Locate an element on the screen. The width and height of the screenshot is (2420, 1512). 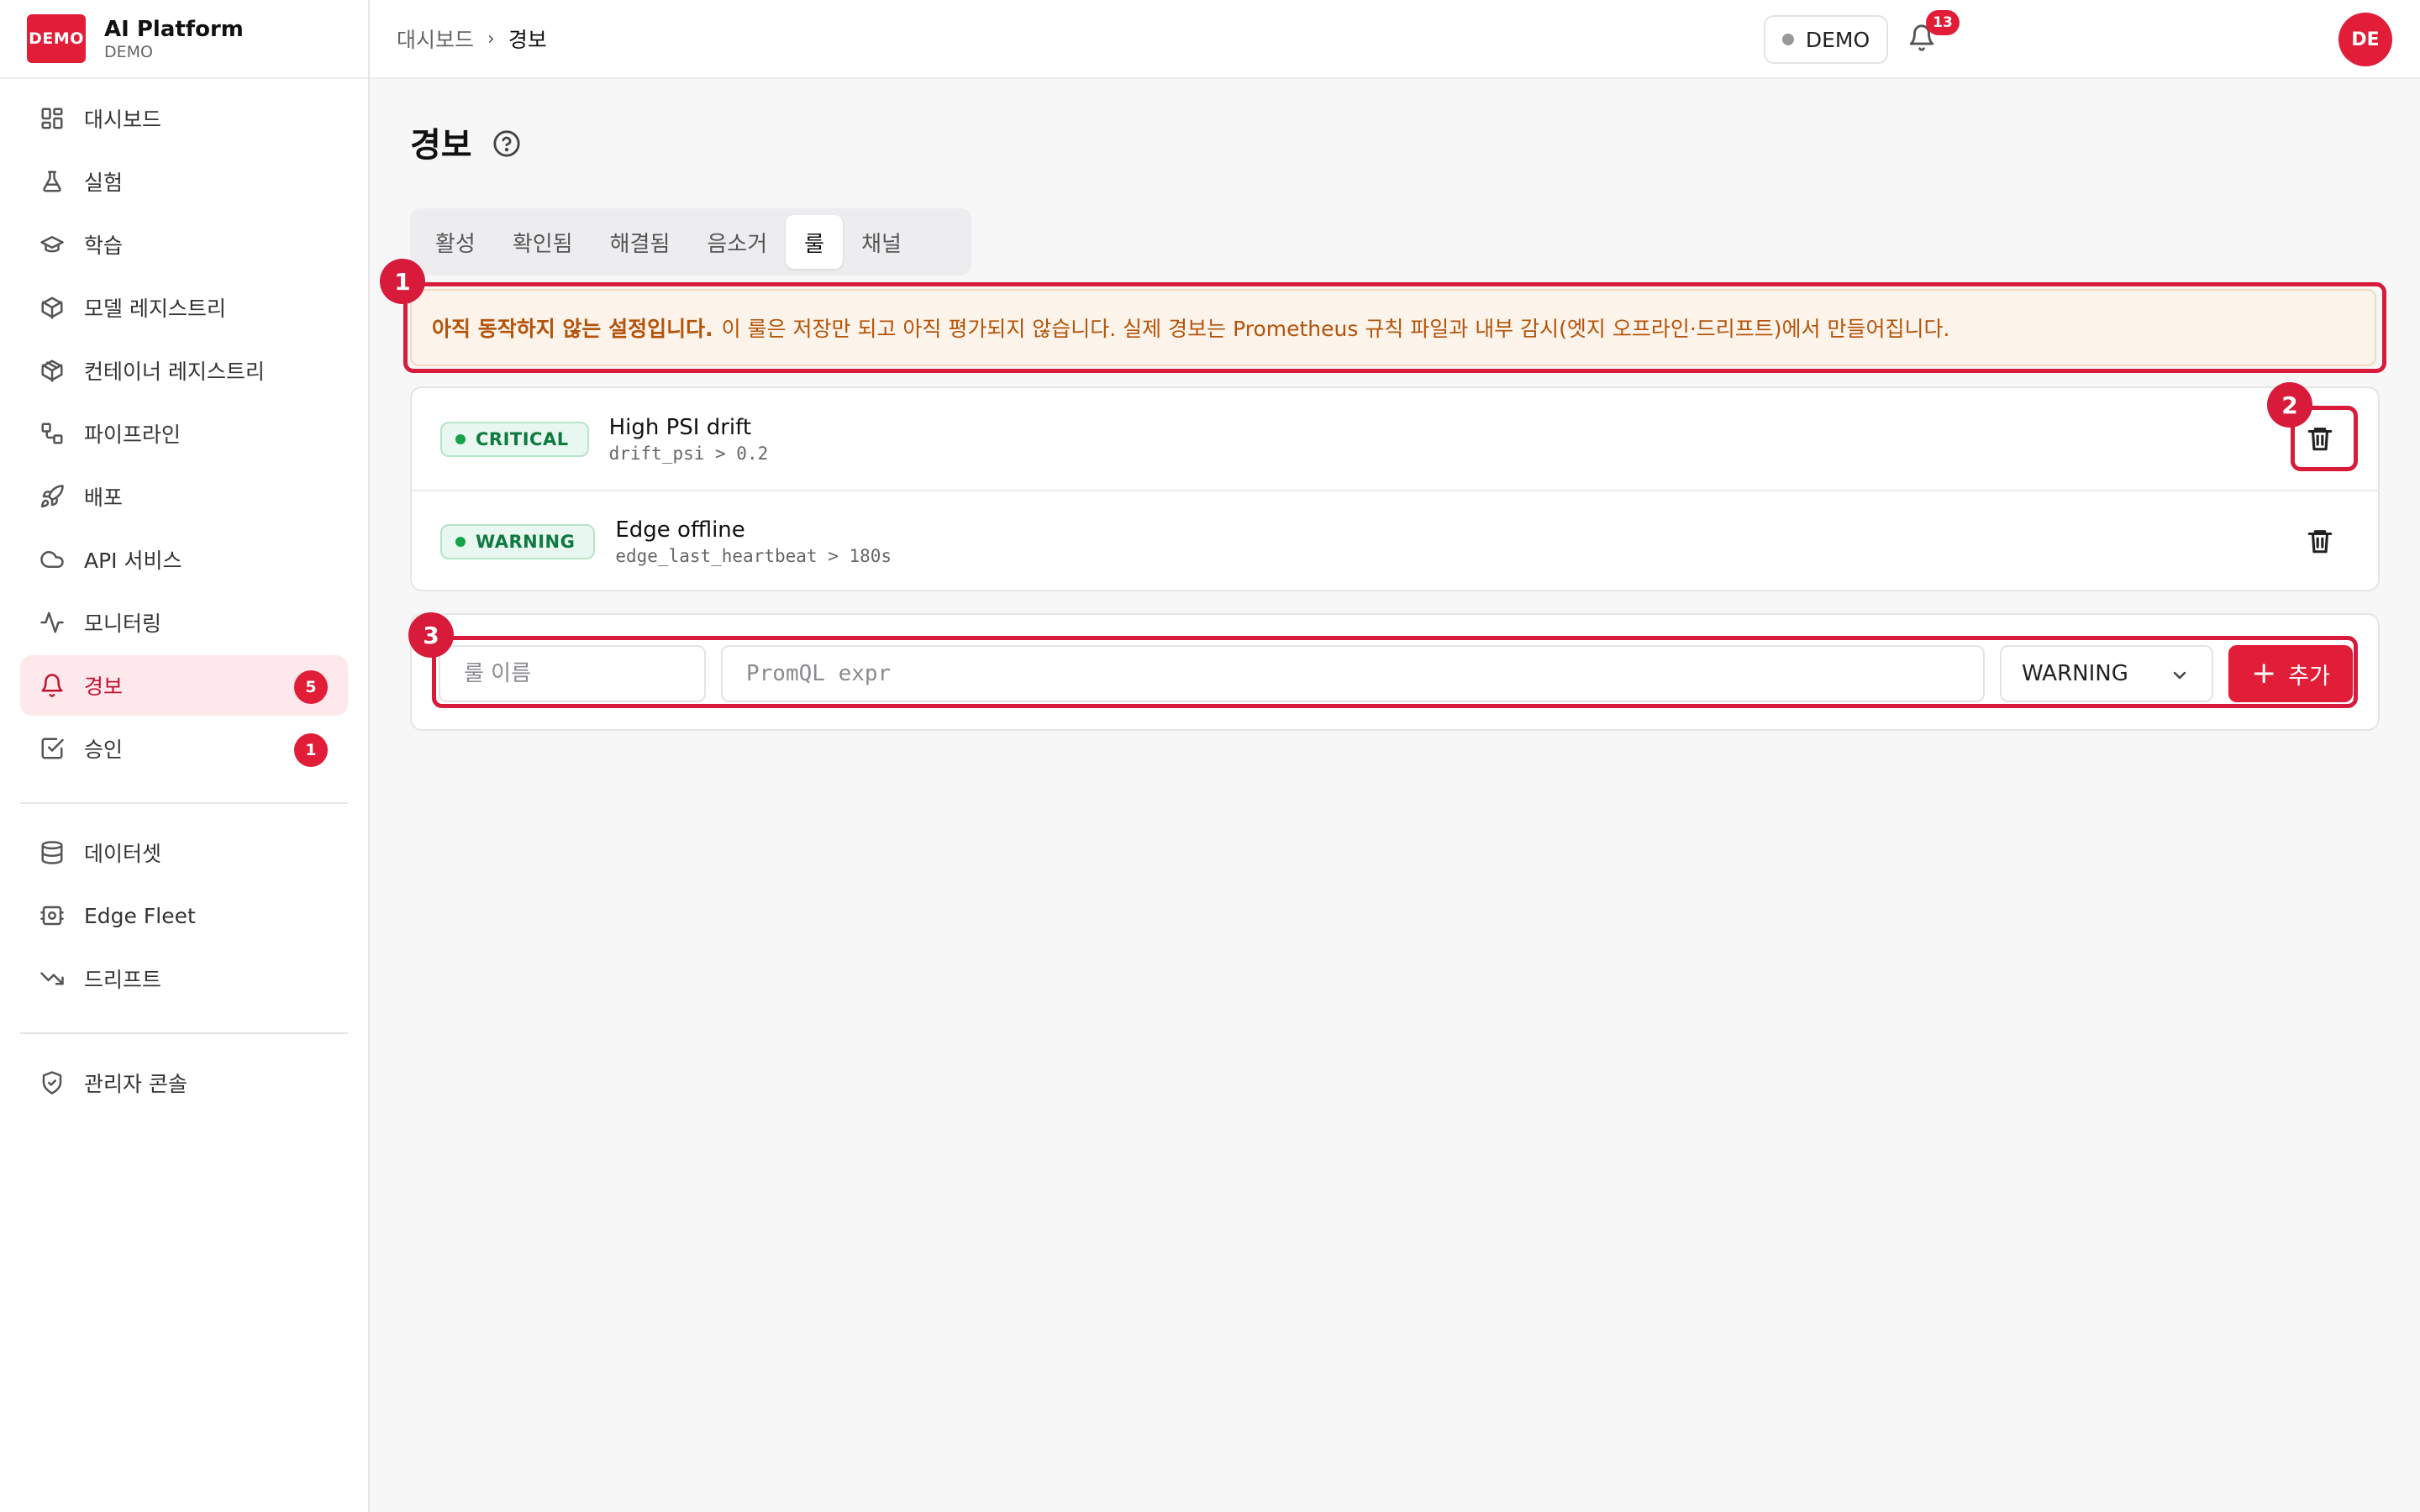
sidebar-item-monitoring: 모니터링 is located at coordinates (184, 622).